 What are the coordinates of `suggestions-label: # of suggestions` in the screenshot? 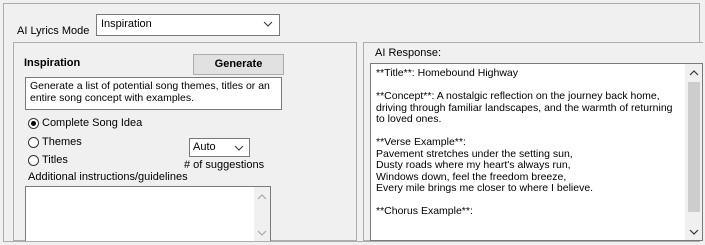 It's located at (224, 165).